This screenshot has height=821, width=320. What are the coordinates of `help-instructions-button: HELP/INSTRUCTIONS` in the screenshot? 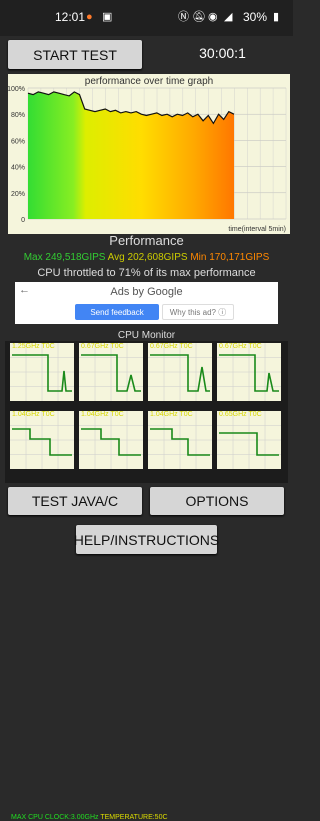 It's located at (146, 539).